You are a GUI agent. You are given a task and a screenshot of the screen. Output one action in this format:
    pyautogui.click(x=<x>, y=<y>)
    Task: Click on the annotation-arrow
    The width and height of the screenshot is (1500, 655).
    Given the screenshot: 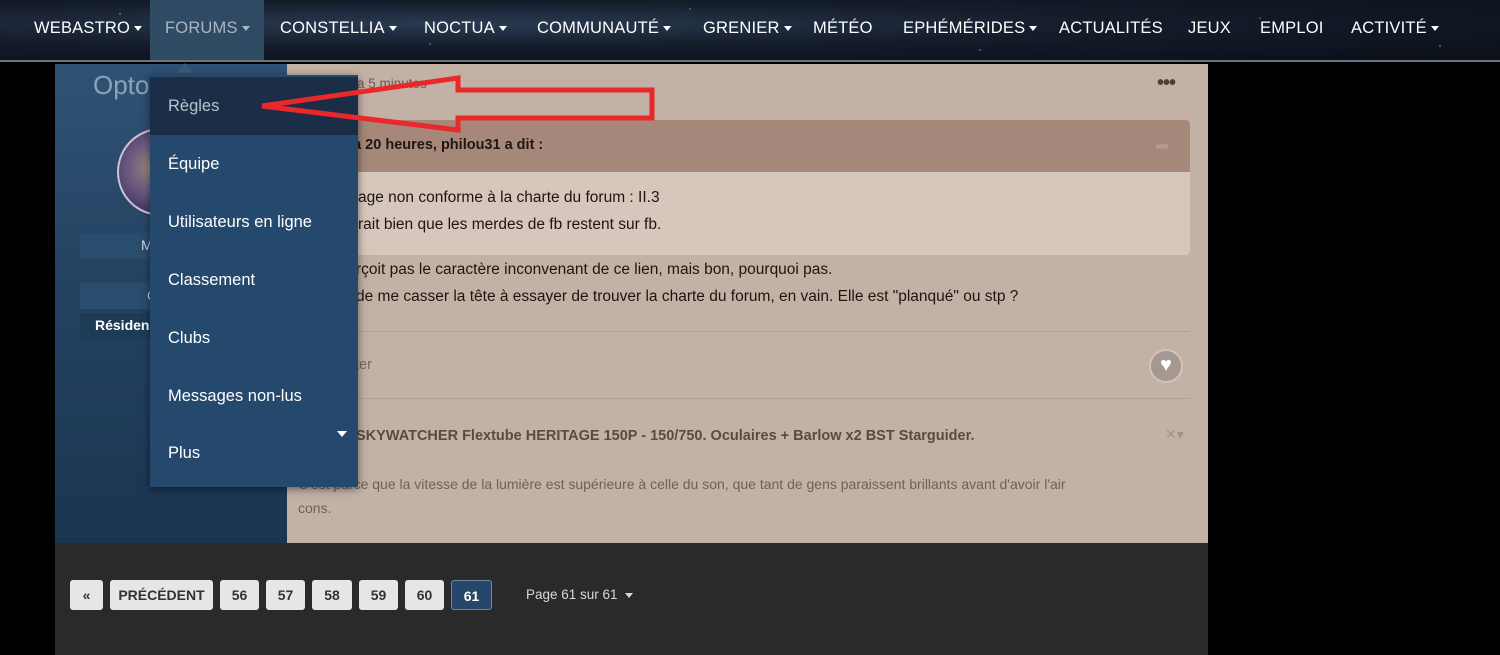 What is the action you would take?
    pyautogui.click(x=458, y=104)
    